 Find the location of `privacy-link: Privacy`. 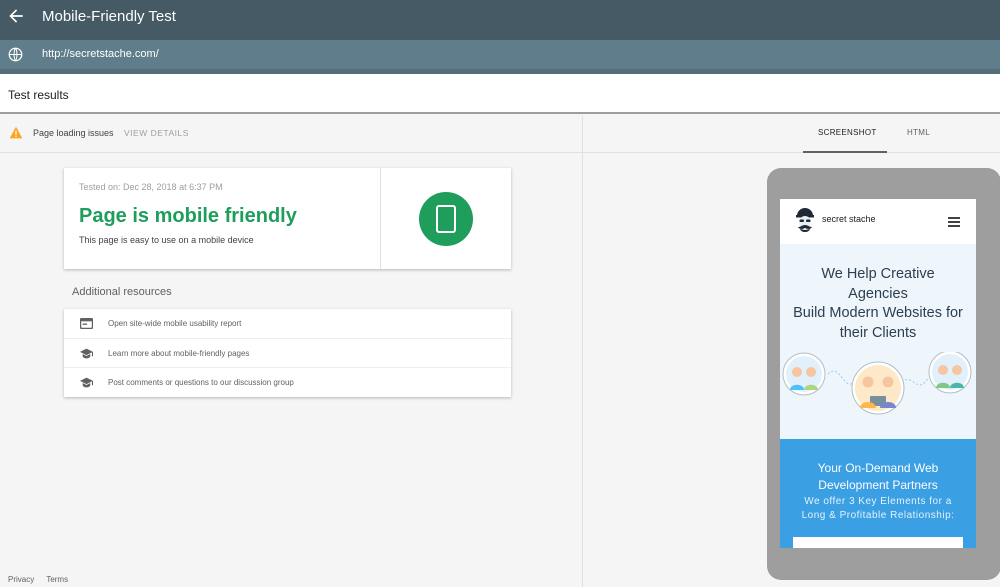

privacy-link: Privacy is located at coordinates (21, 579).